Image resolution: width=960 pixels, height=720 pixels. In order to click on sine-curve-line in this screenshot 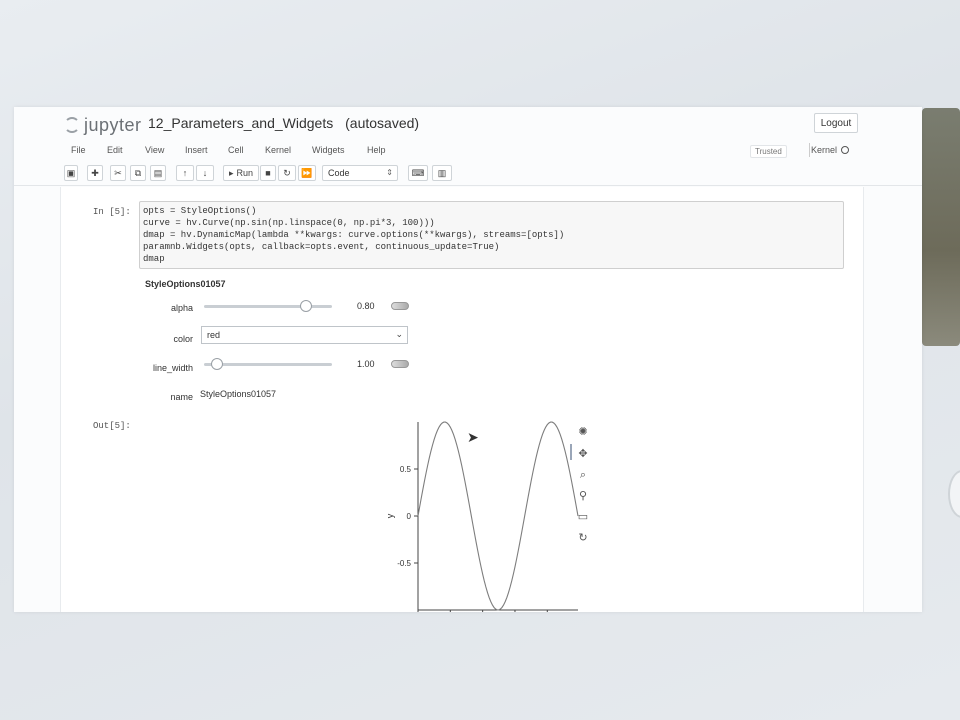, I will do `click(498, 516)`.